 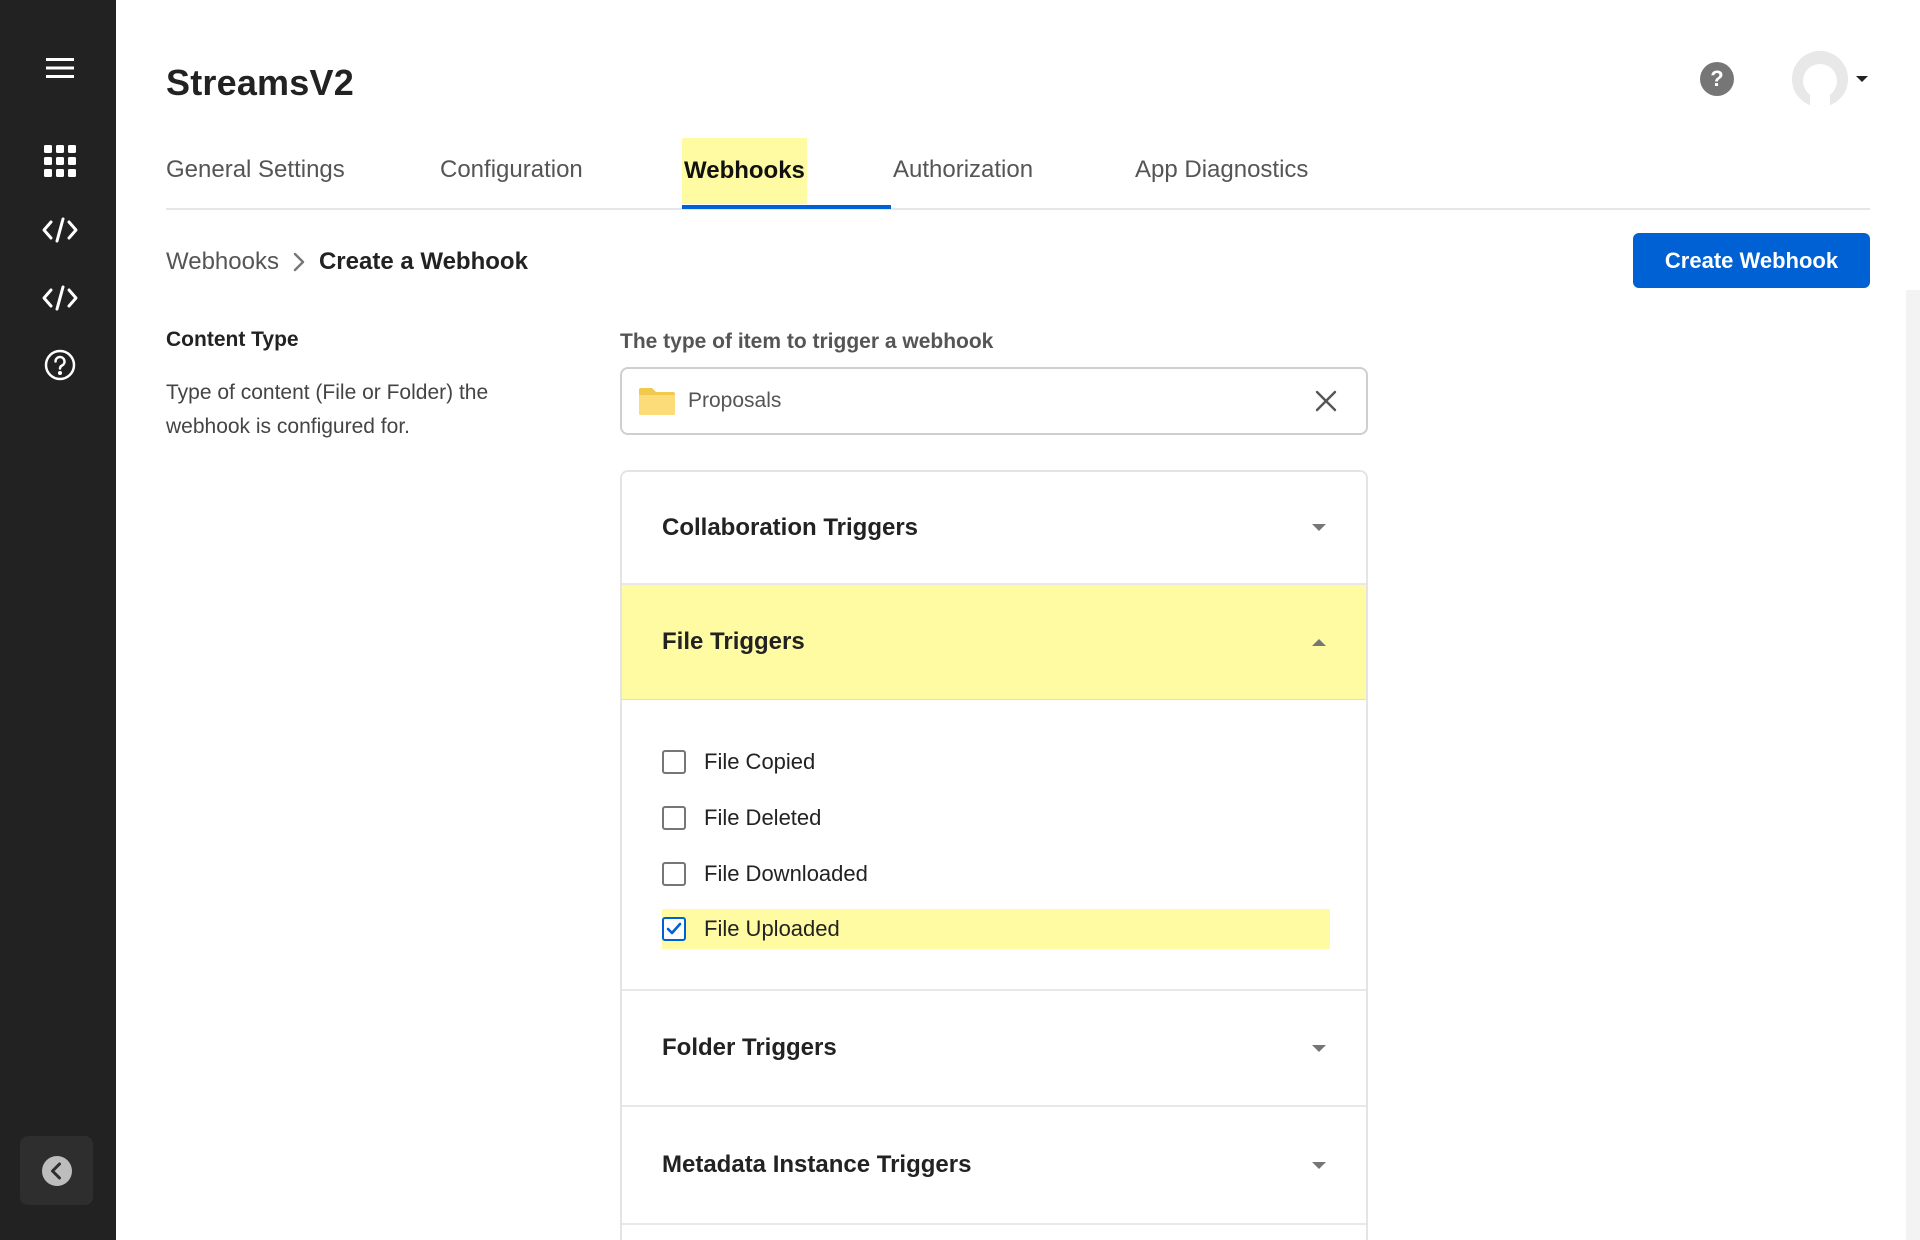 What do you see at coordinates (963, 170) in the screenshot?
I see `tab-authorization: Authorization` at bounding box center [963, 170].